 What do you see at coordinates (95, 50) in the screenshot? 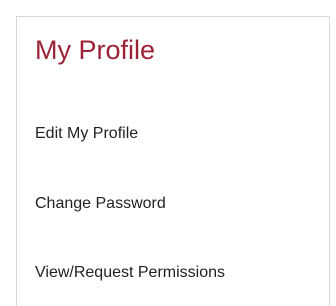
I see `panel-title: My Profile` at bounding box center [95, 50].